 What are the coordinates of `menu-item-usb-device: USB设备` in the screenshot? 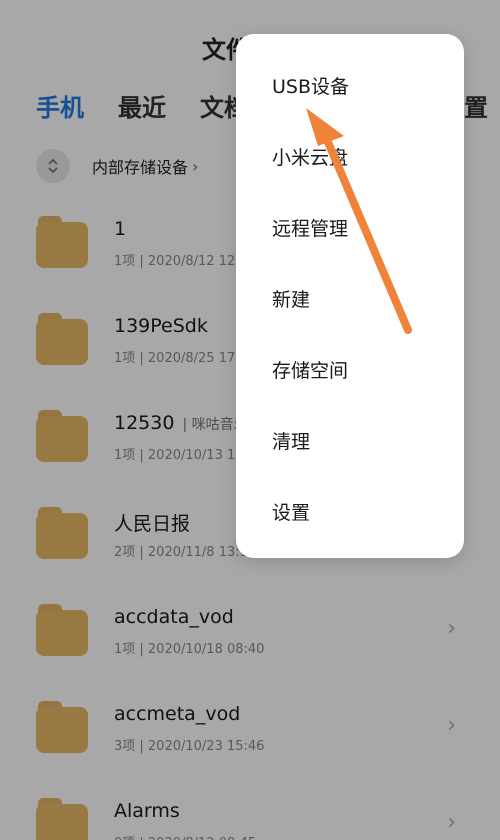 It's located at (310, 85).